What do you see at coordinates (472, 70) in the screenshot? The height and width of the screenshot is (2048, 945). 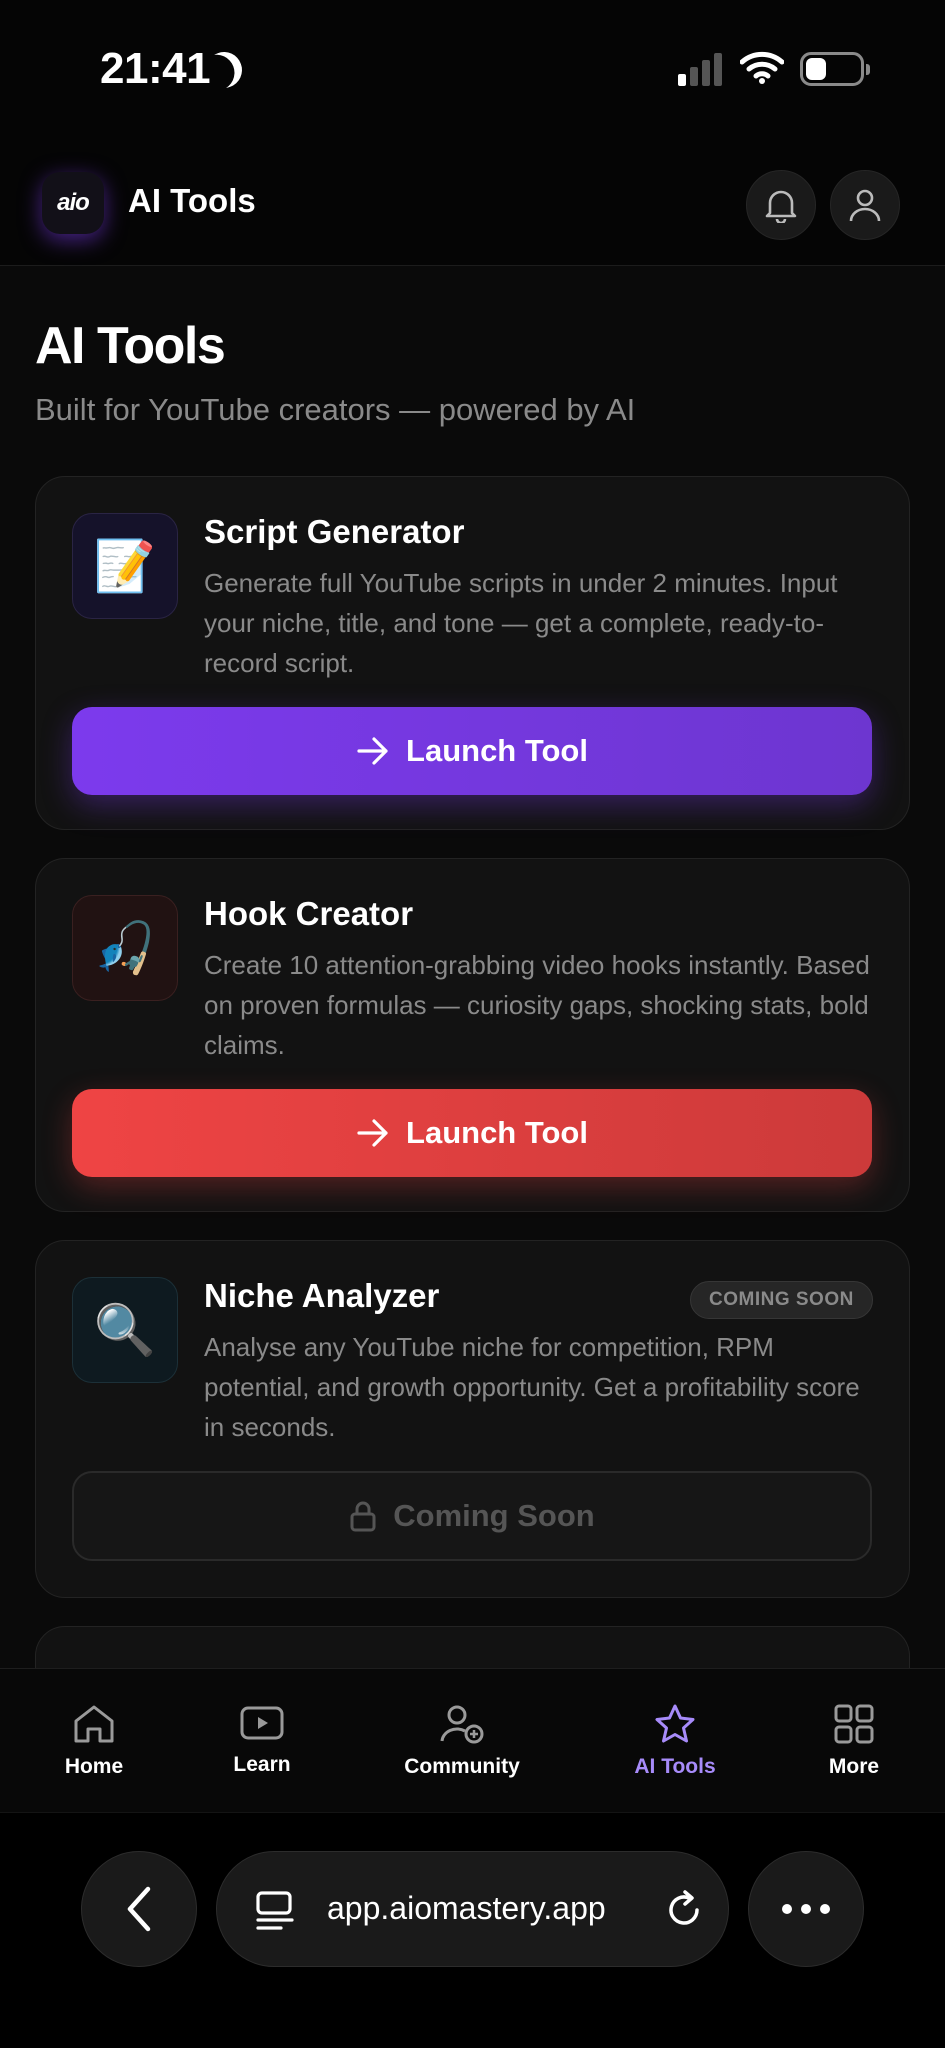 I see `status-bar: 21:41` at bounding box center [472, 70].